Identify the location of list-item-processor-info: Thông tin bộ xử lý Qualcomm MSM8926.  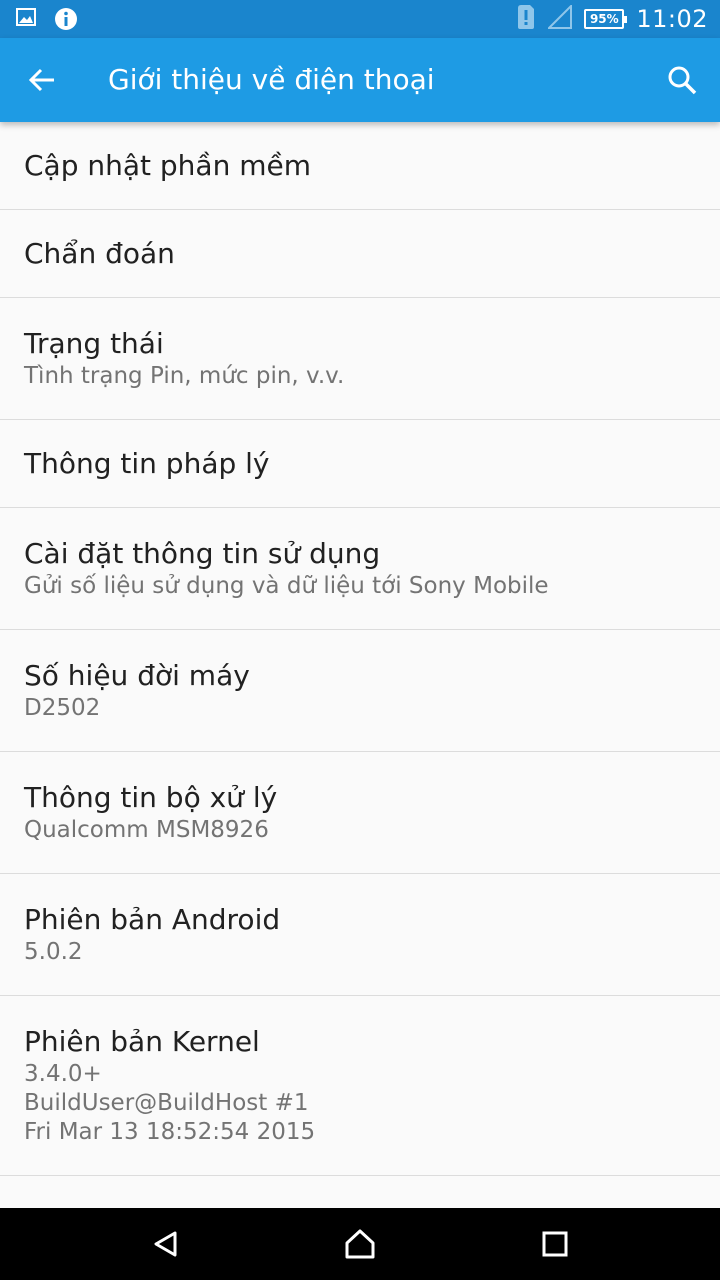
(360, 813).